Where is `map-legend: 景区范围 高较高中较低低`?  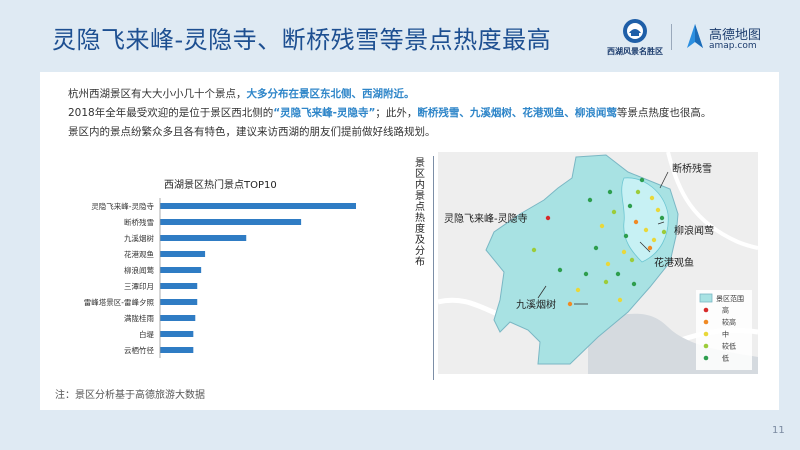 map-legend: 景区范围 高较高中较低低 is located at coordinates (724, 330).